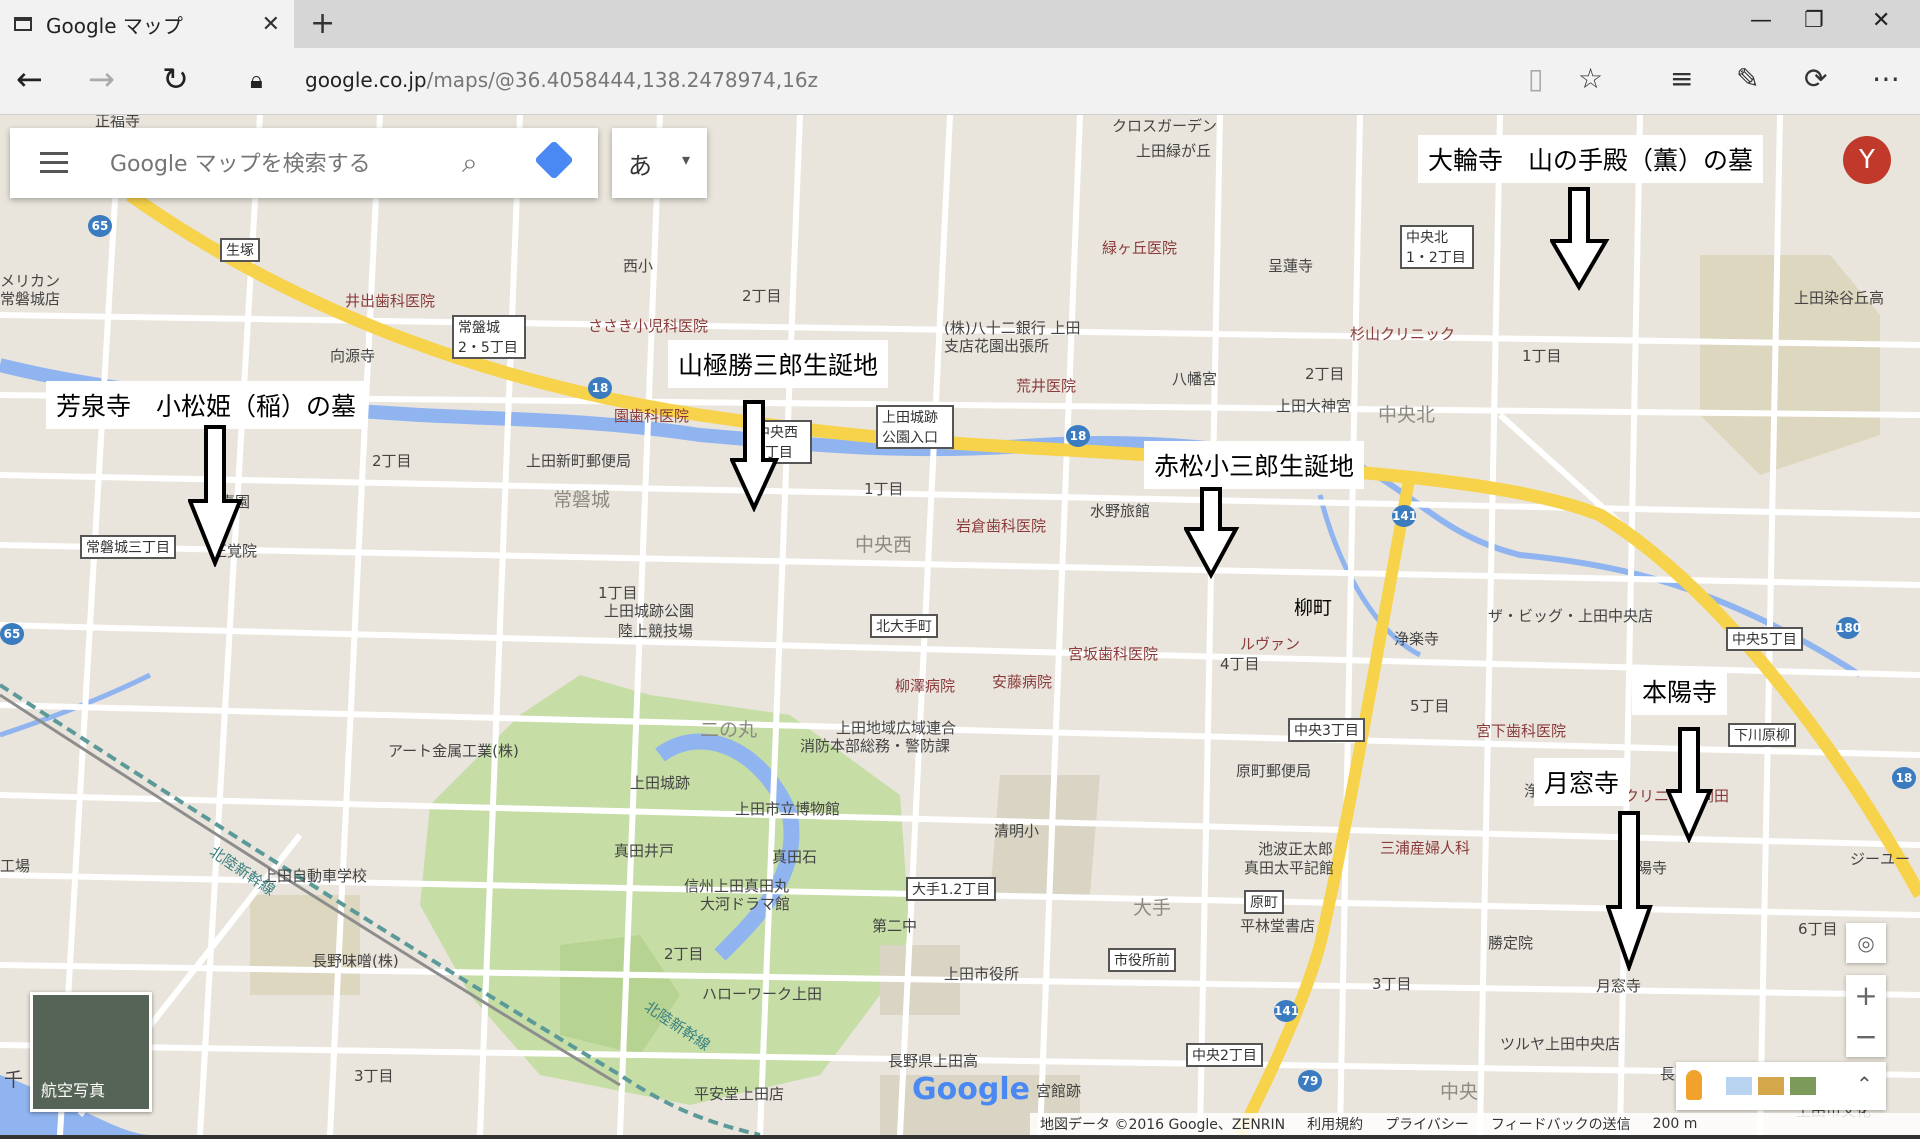 The width and height of the screenshot is (1920, 1139). I want to click on zoom-out-button: −, so click(1866, 1036).